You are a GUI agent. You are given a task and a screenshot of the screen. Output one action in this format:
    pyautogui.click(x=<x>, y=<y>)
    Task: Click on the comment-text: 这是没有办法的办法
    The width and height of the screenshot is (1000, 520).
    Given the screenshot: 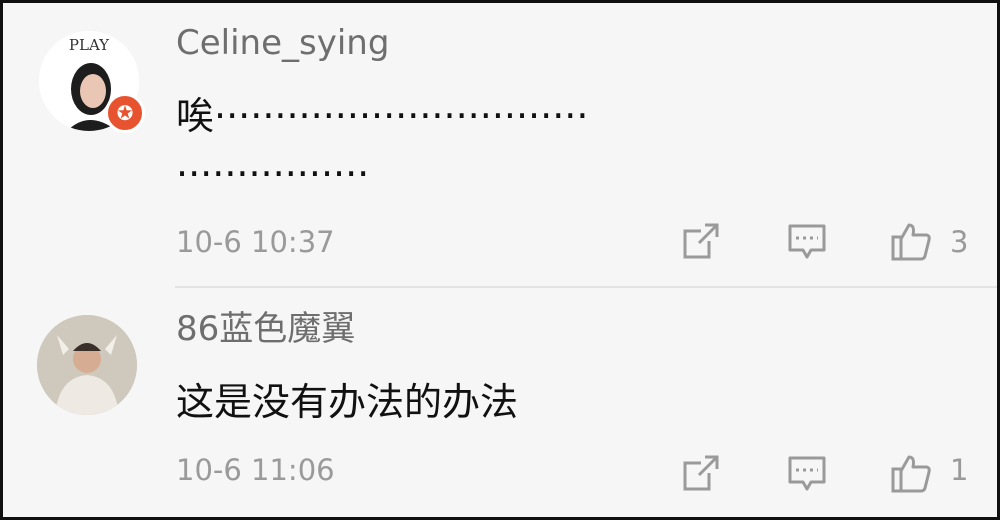 What is the action you would take?
    pyautogui.click(x=347, y=402)
    